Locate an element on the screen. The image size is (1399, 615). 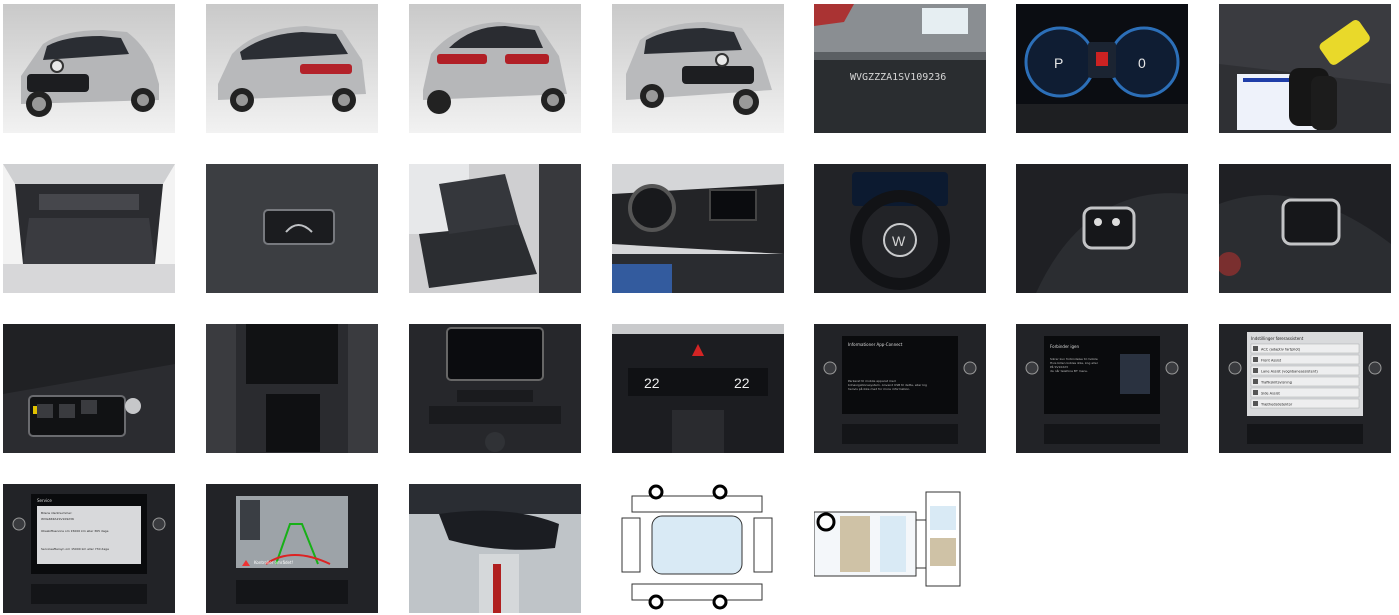
rear-camera-image: Kontroller området! is located at coordinates (292, 548).